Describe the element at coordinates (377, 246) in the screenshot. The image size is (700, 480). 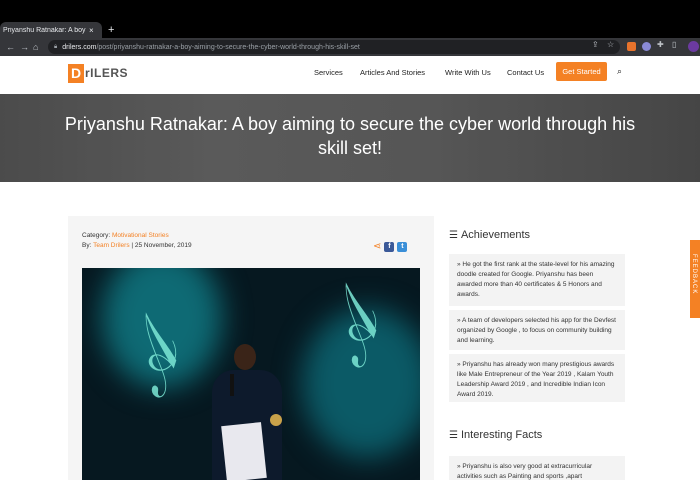
I see `share-icon: ⋖` at that location.